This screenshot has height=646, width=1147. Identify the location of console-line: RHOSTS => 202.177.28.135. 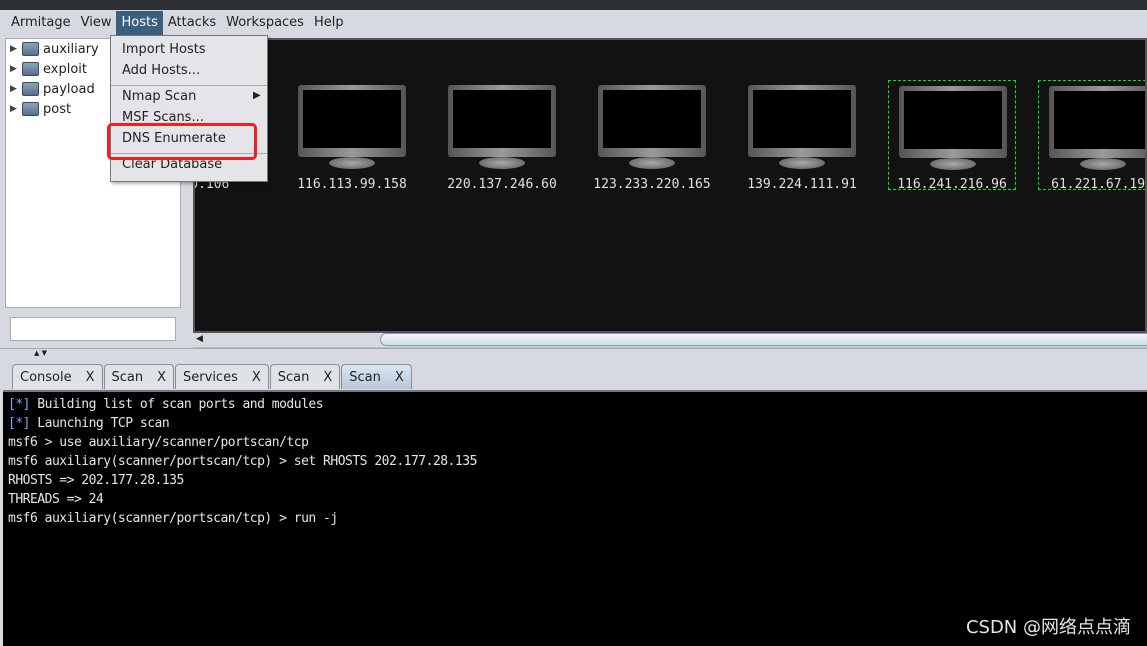
(575, 480).